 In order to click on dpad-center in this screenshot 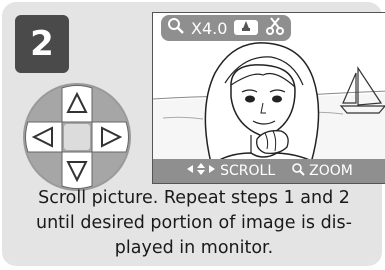, I will do `click(77, 137)`.